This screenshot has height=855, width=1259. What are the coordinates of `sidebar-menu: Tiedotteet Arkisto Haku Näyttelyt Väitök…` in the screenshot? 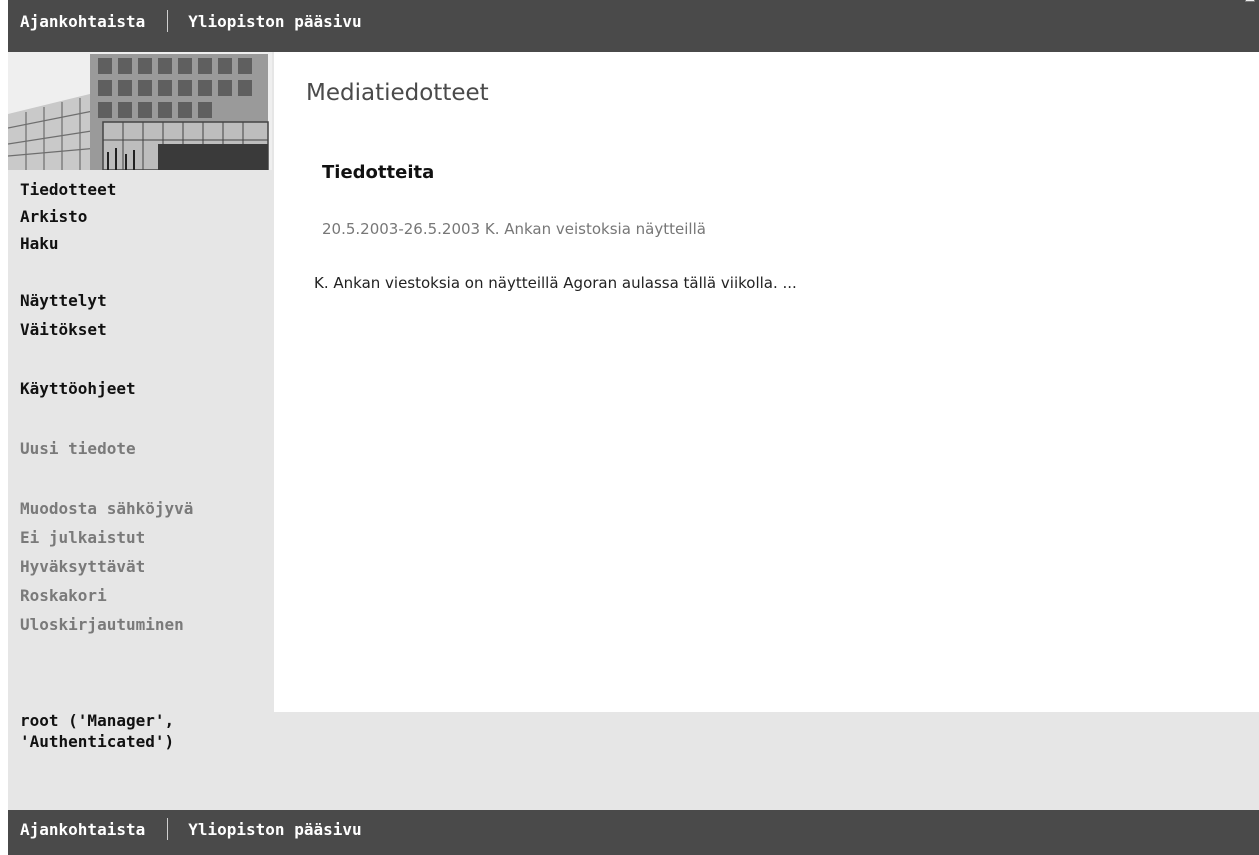 It's located at (145, 407).